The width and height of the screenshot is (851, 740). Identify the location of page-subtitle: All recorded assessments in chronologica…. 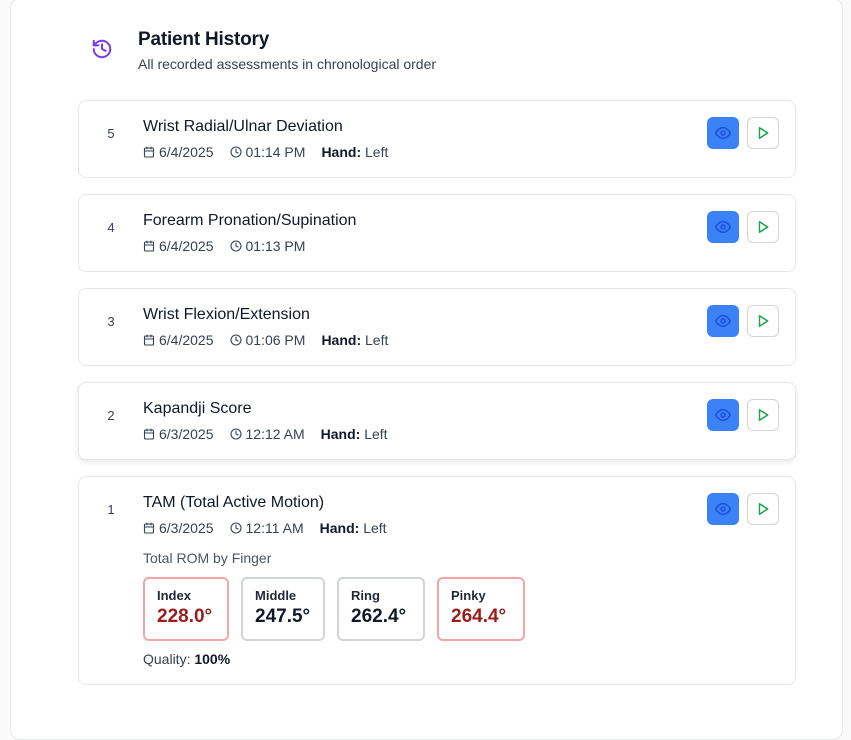
(287, 64).